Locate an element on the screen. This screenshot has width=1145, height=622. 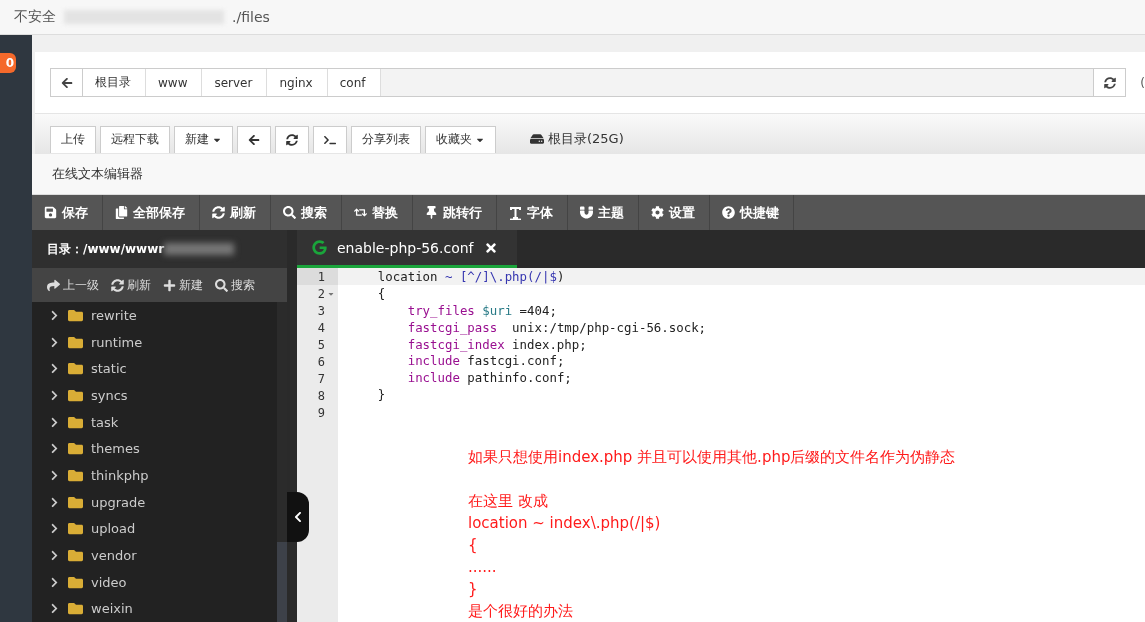
folder-item: static is located at coordinates (154, 368).